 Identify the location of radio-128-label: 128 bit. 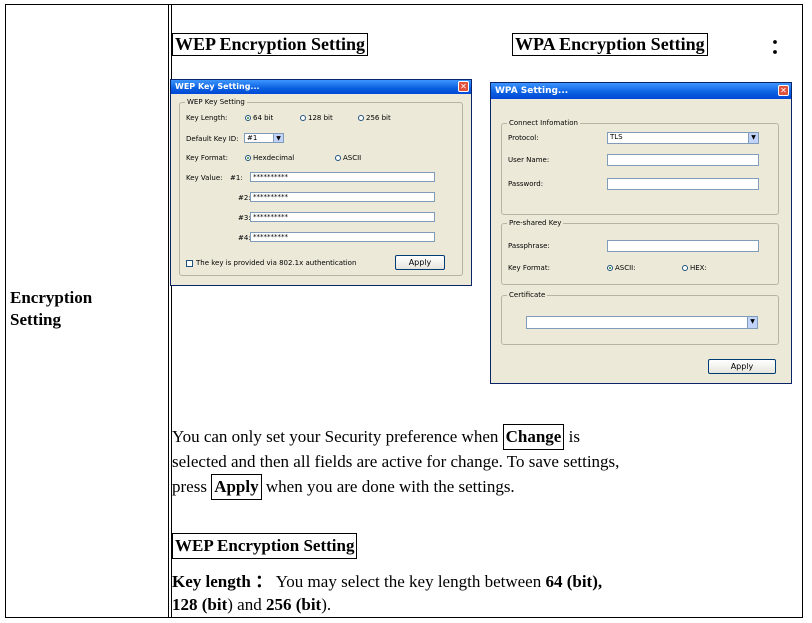
(320, 118).